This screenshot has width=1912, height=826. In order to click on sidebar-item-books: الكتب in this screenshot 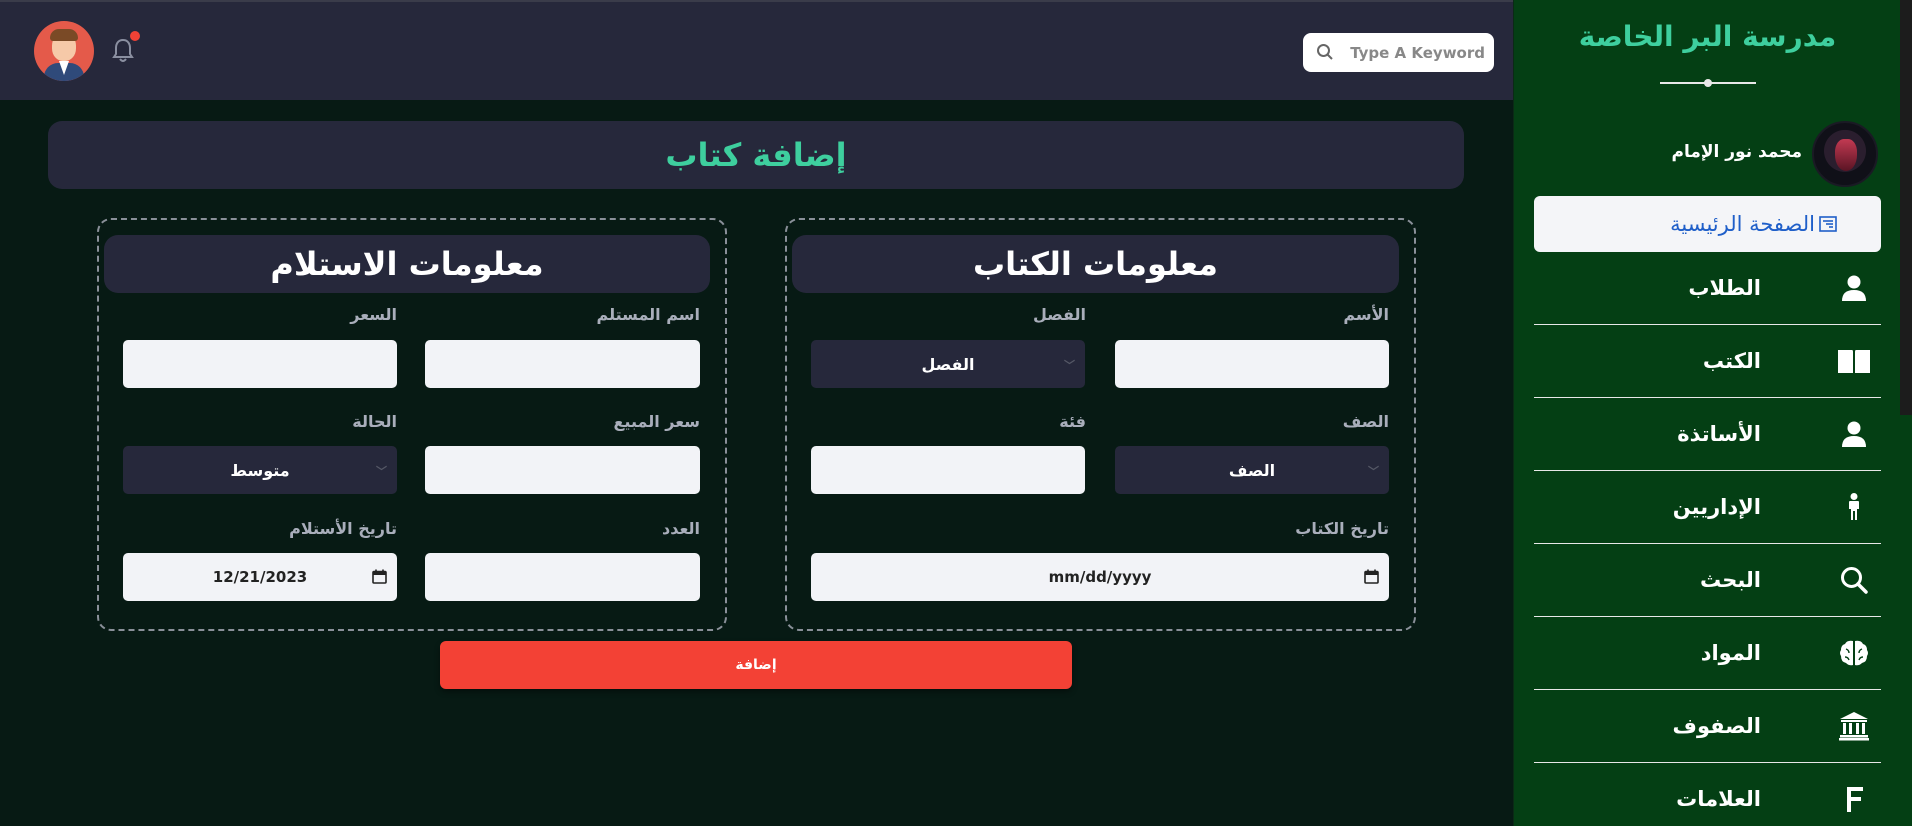, I will do `click(1707, 361)`.